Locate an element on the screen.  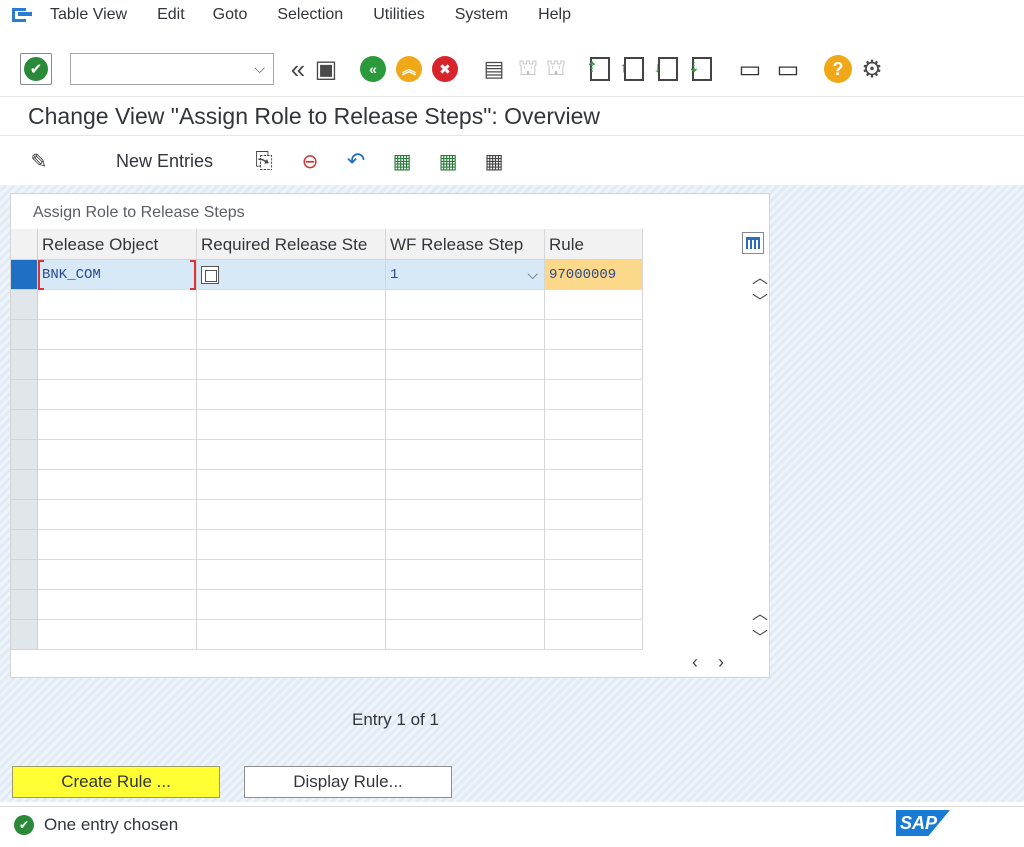
help-icon: ? is located at coordinates (838, 69).